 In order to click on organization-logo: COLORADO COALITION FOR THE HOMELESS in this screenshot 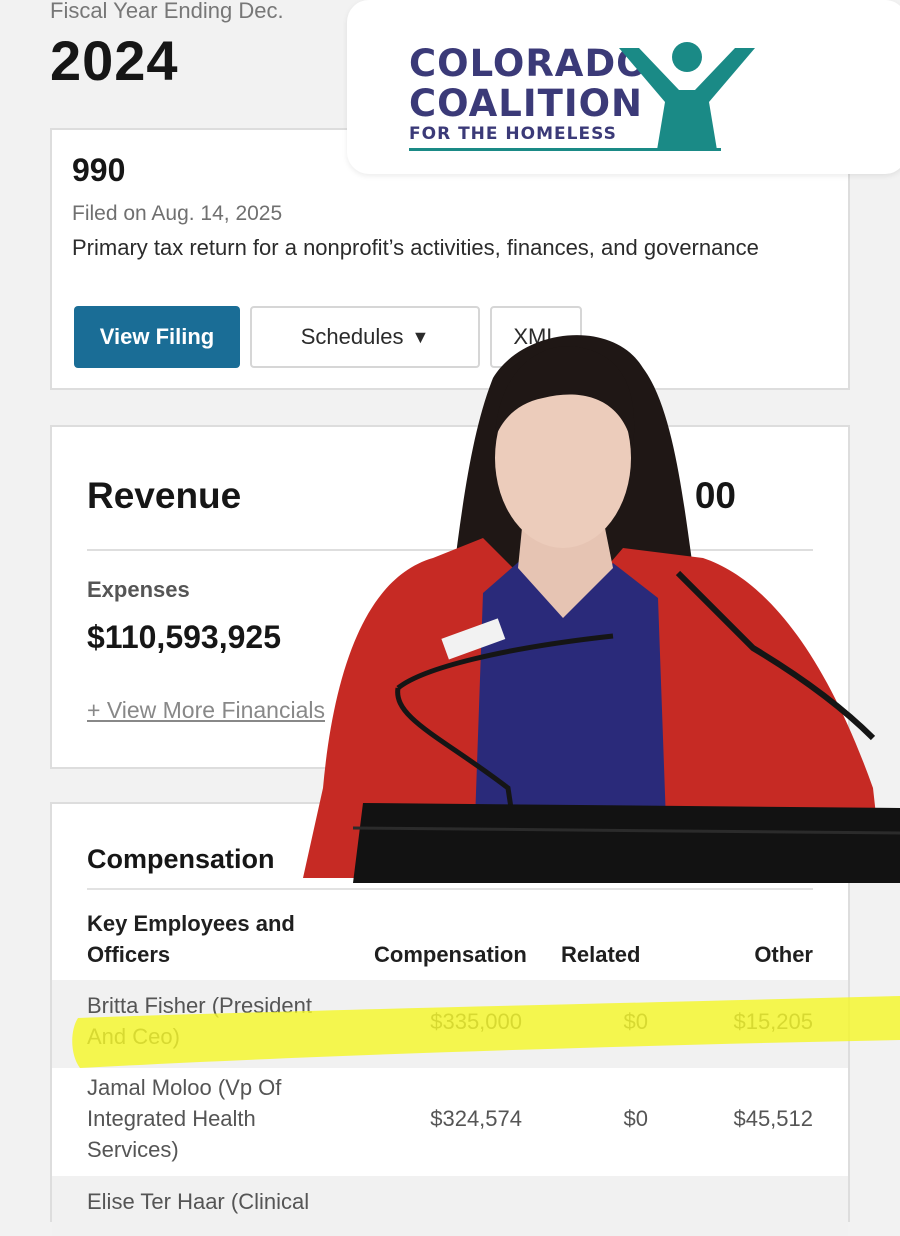, I will do `click(623, 87)`.